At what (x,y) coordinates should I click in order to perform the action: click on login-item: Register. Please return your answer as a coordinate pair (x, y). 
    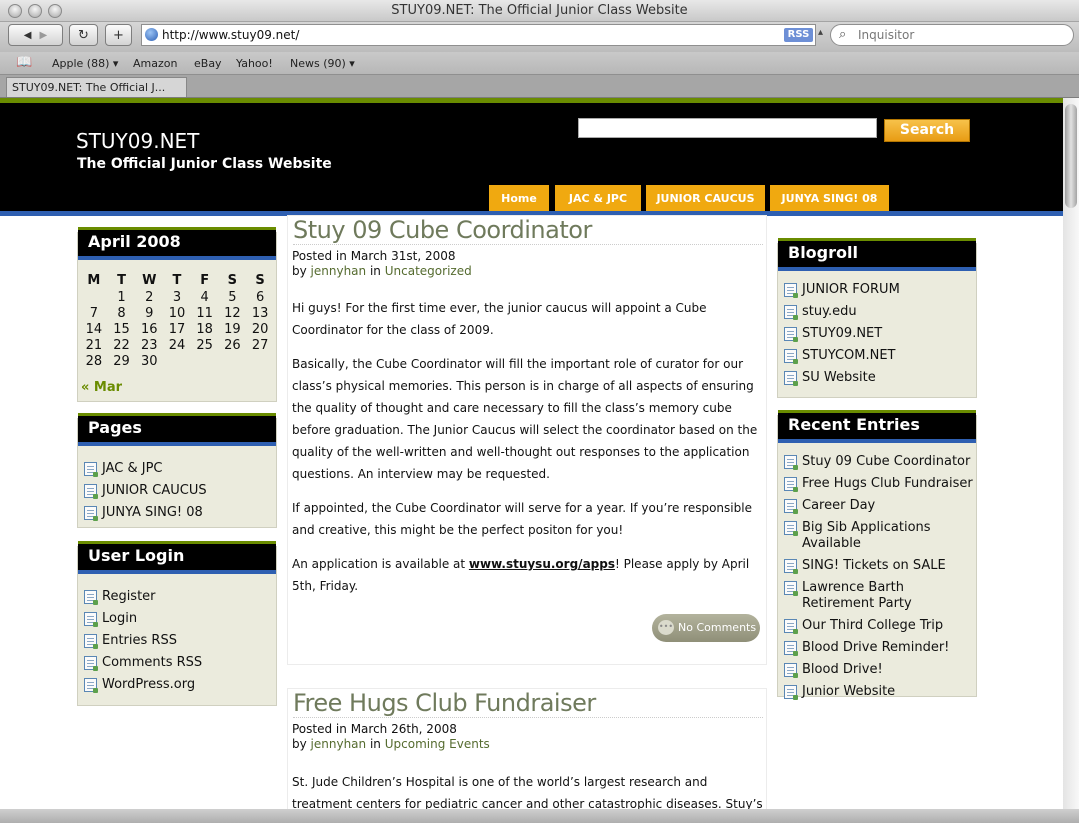
    Looking at the image, I should click on (143, 597).